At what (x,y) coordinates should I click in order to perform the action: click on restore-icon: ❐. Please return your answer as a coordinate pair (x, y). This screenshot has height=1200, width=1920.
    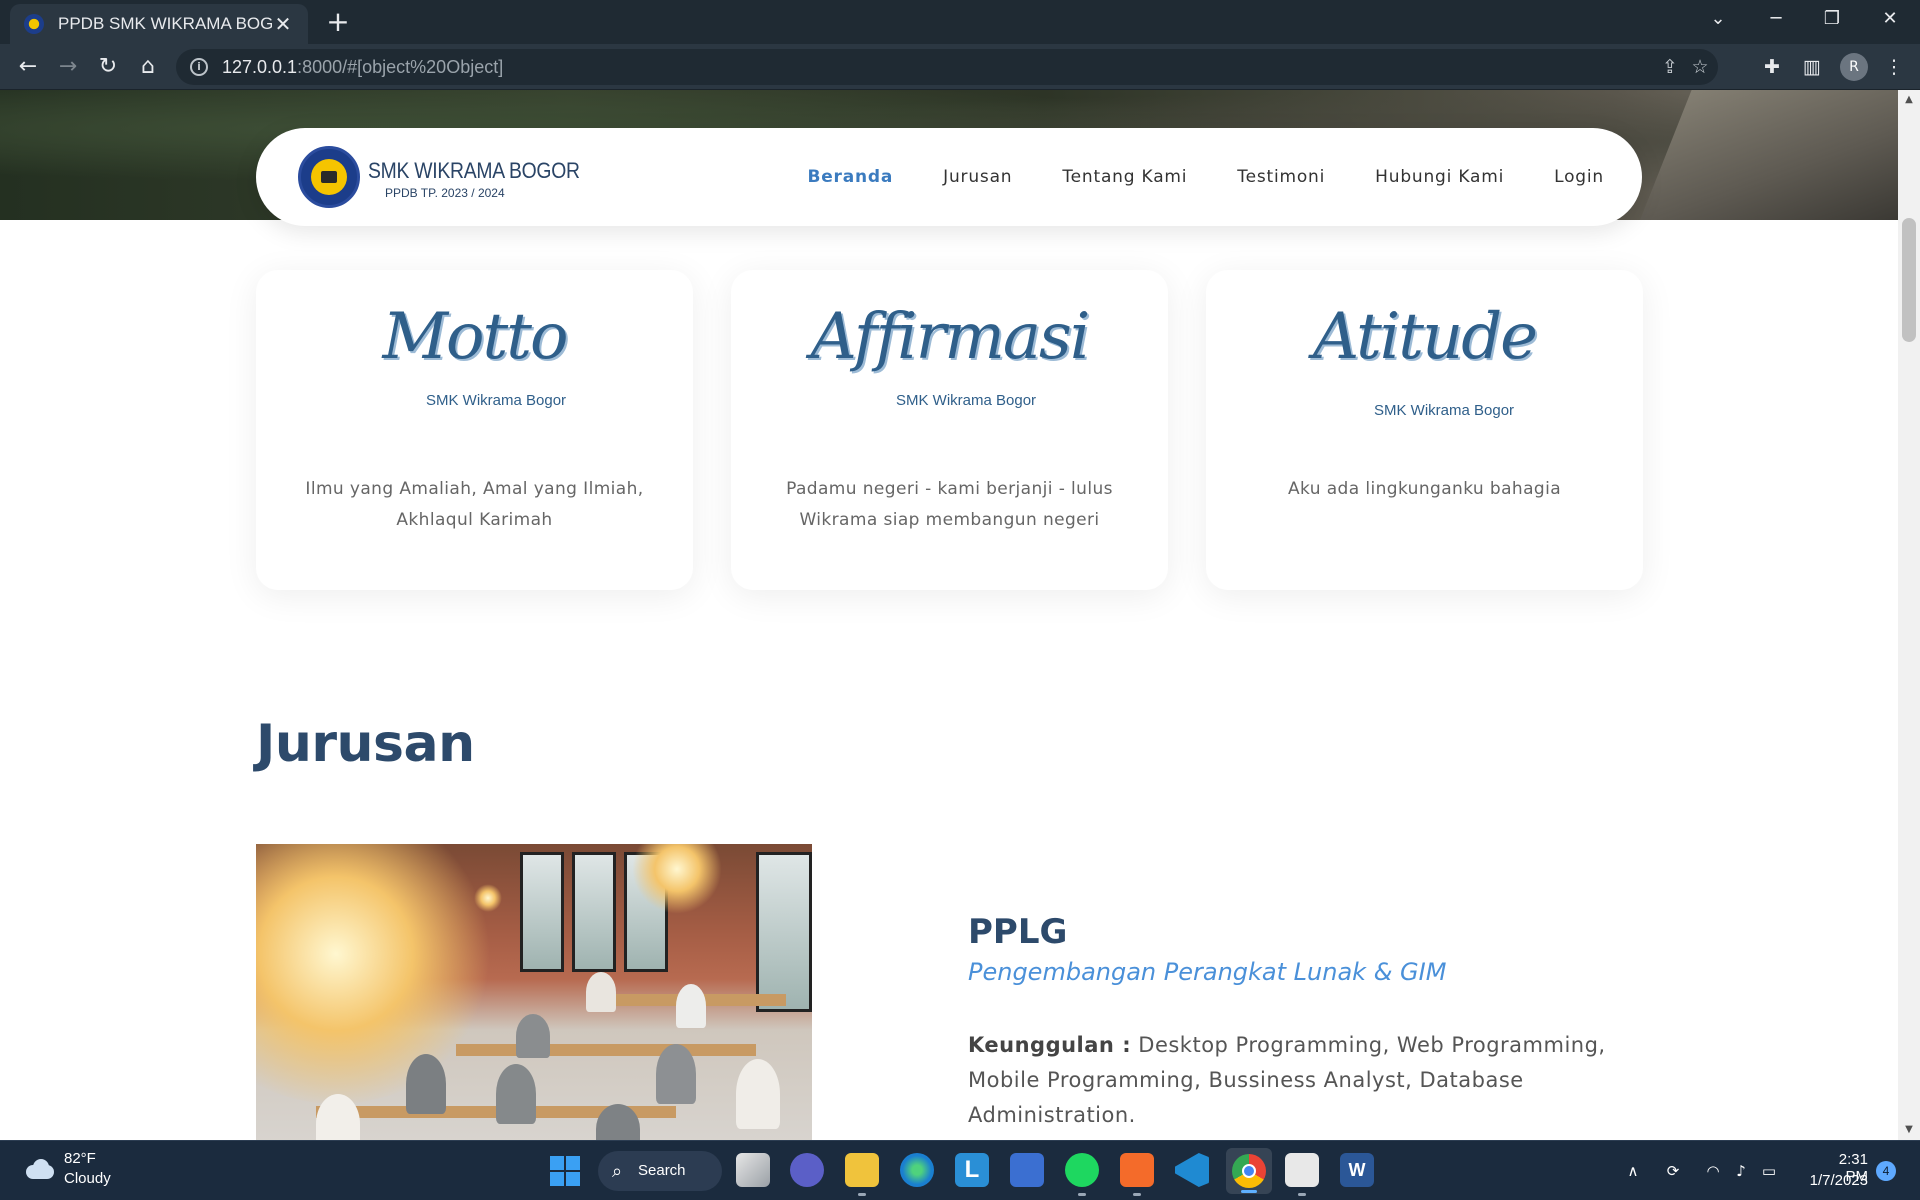
    Looking at the image, I should click on (1832, 19).